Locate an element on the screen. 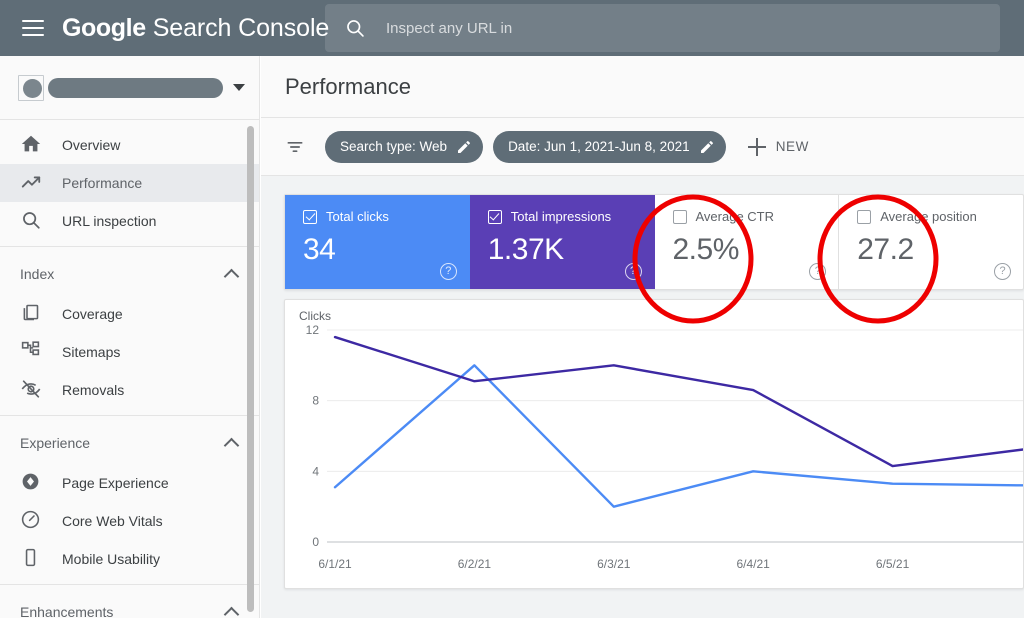 The height and width of the screenshot is (618, 1024). metric-label: Total clicks is located at coordinates (357, 216).